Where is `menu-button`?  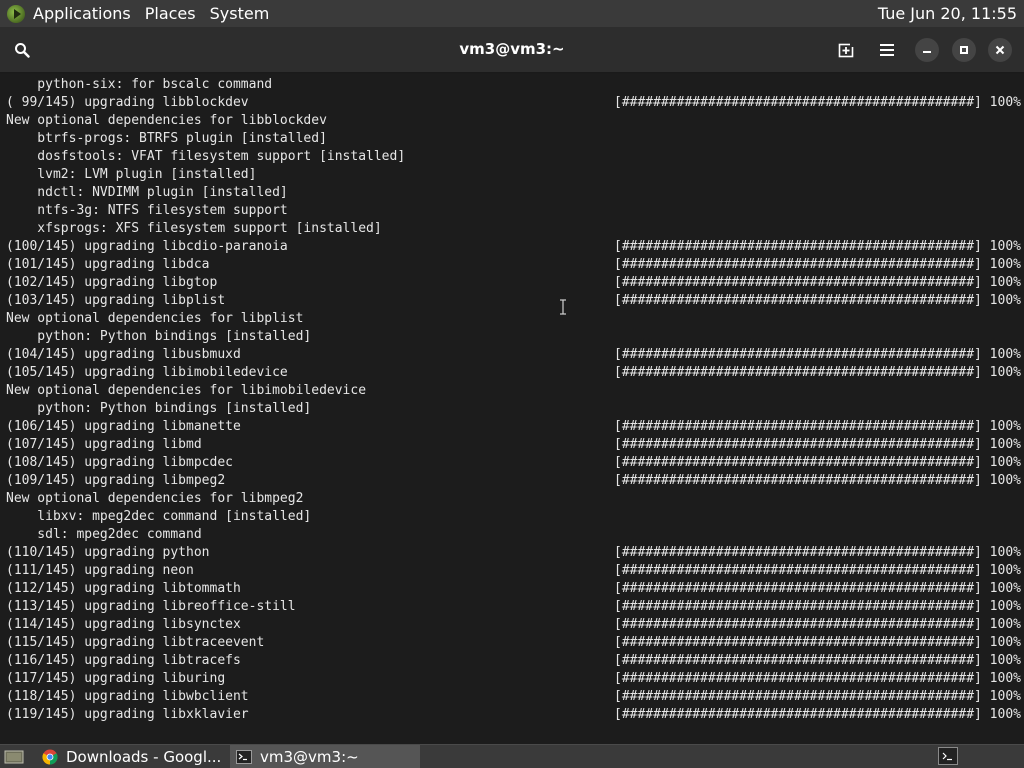
menu-button is located at coordinates (887, 50).